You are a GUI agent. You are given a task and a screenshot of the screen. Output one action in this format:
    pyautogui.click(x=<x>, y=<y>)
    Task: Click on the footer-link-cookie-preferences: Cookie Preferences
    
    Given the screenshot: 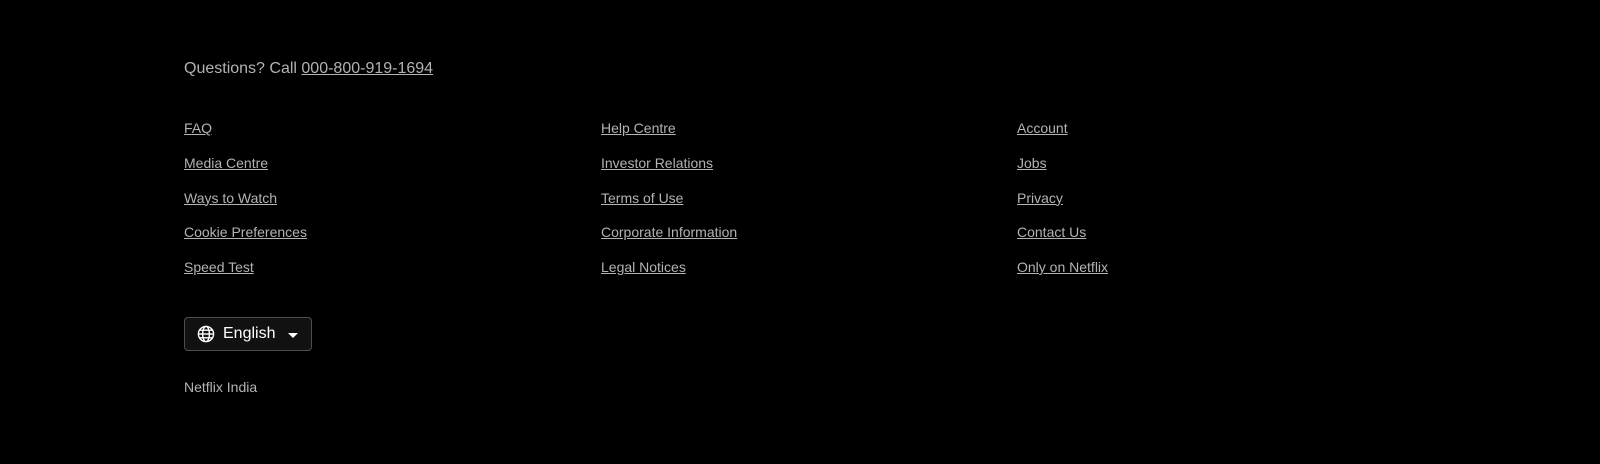 What is the action you would take?
    pyautogui.click(x=245, y=232)
    